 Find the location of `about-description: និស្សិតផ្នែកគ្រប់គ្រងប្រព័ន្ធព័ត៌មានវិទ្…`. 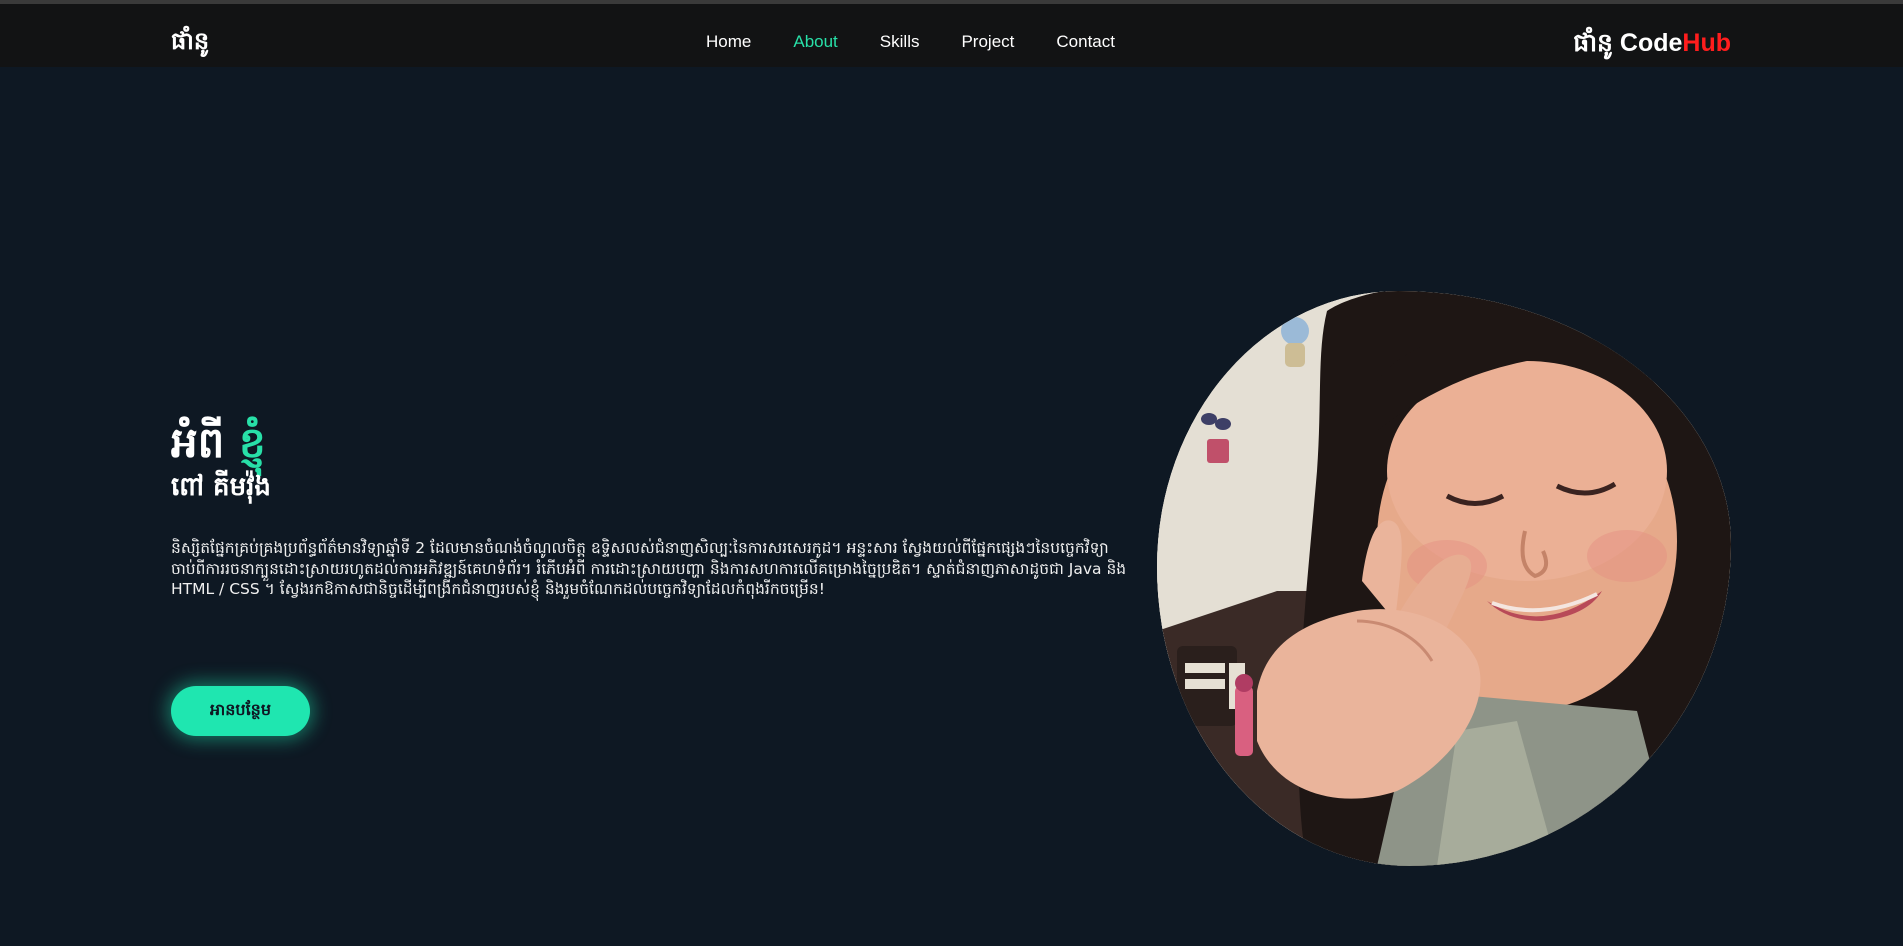

about-description: និស្សិតផ្នែកគ្រប់គ្រងប្រព័ន្ធព័ត៌មានវិទ្… is located at coordinates (649, 568).